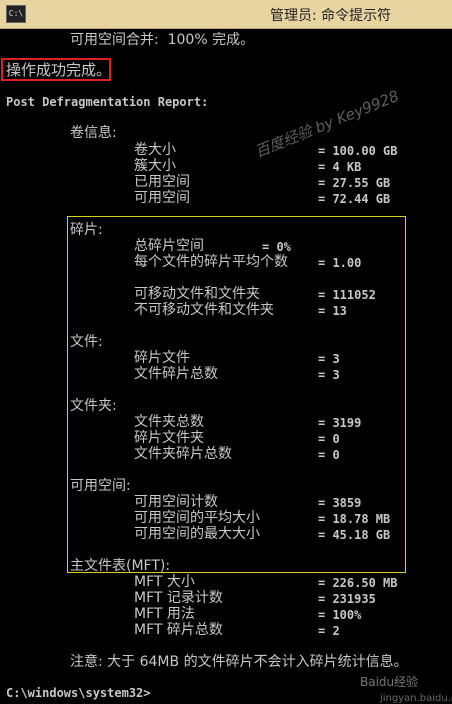 The image size is (452, 704). Describe the element at coordinates (226, 14) in the screenshot. I see `title-bar: C:\ 管理员: 命令提示符` at that location.